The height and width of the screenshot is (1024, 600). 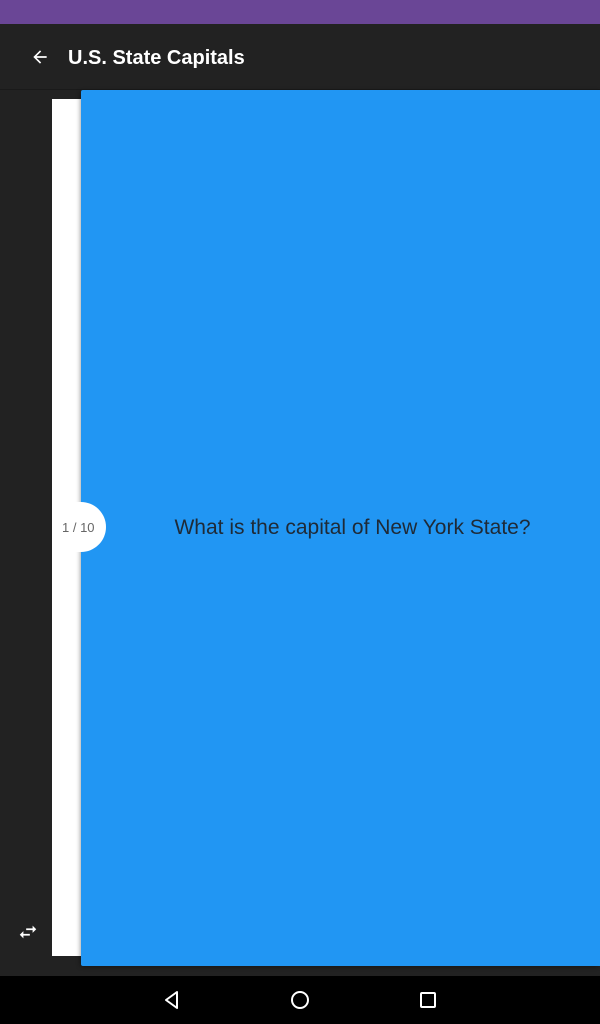 I want to click on card-question: What is the capital of New York State?, so click(x=352, y=527).